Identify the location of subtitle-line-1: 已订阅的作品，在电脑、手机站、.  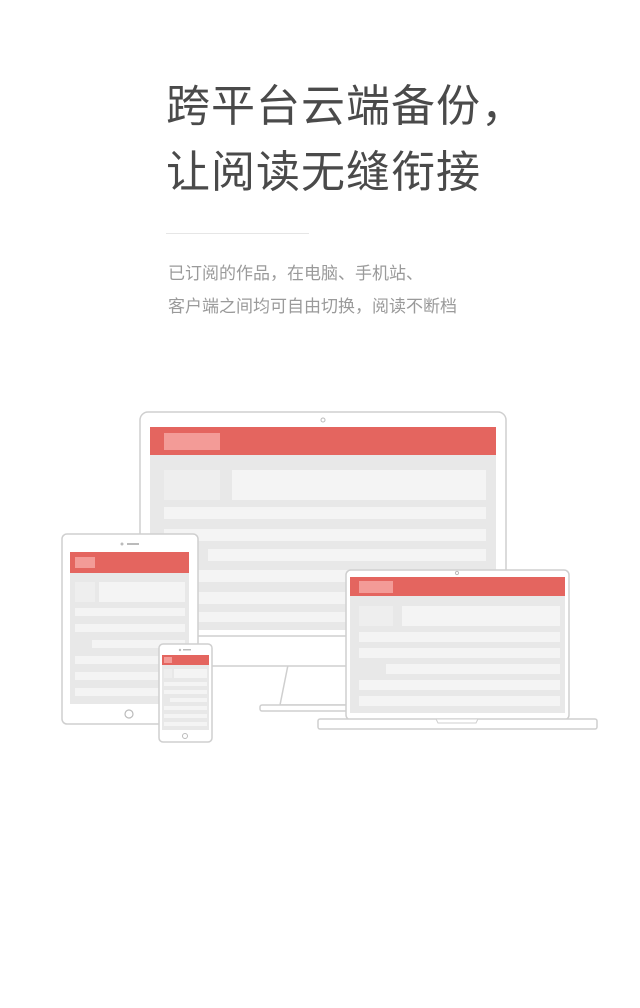
(295, 274).